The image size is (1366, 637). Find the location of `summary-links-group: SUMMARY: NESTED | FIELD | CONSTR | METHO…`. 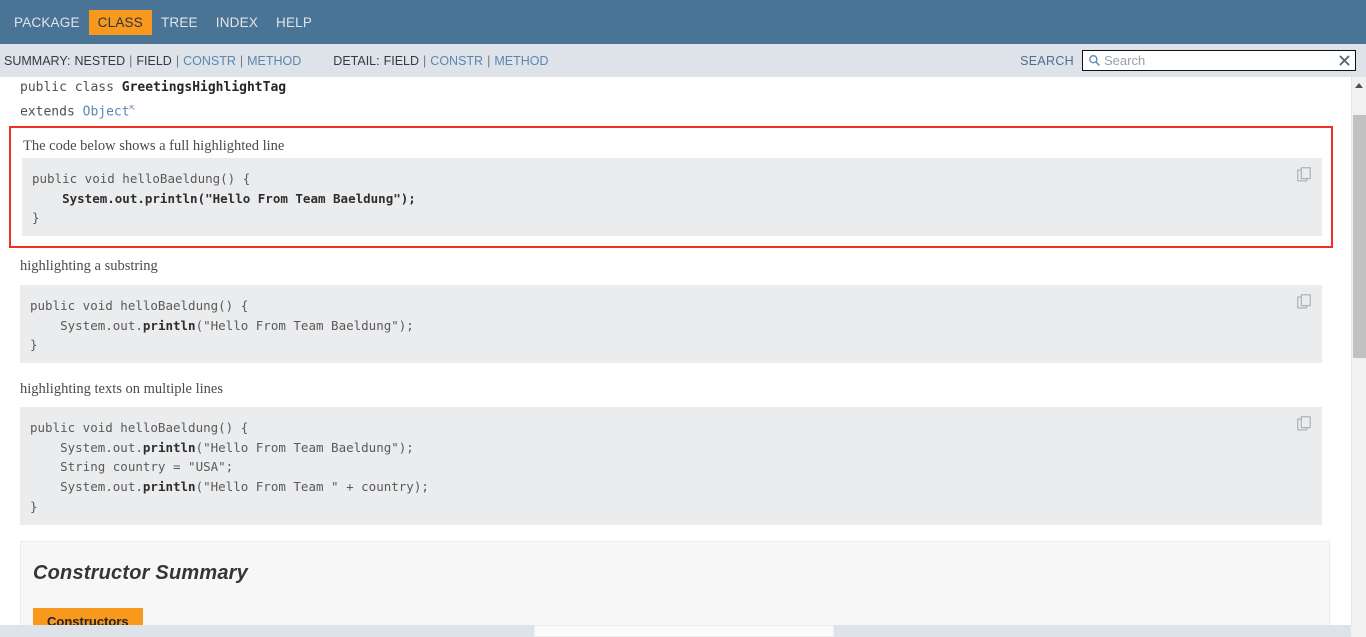

summary-links-group: SUMMARY: NESTED | FIELD | CONSTR | METHO… is located at coordinates (152, 61).